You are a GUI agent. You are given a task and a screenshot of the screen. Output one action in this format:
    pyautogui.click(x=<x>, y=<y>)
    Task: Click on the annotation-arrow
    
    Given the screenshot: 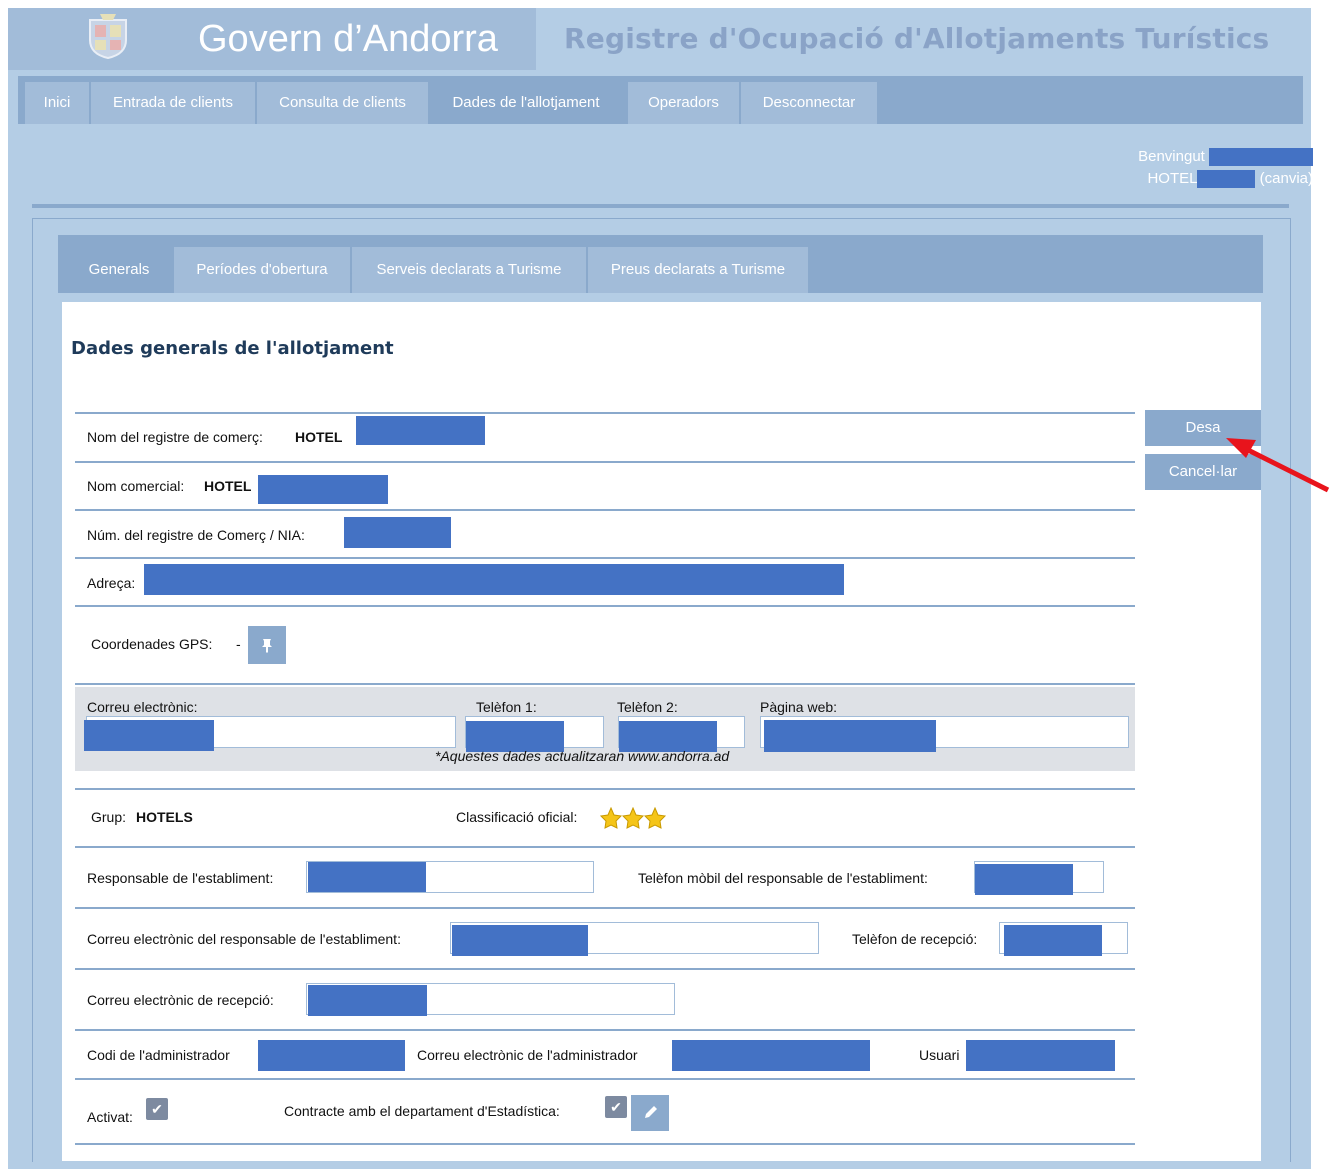 What is the action you would take?
    pyautogui.click(x=1278, y=465)
    